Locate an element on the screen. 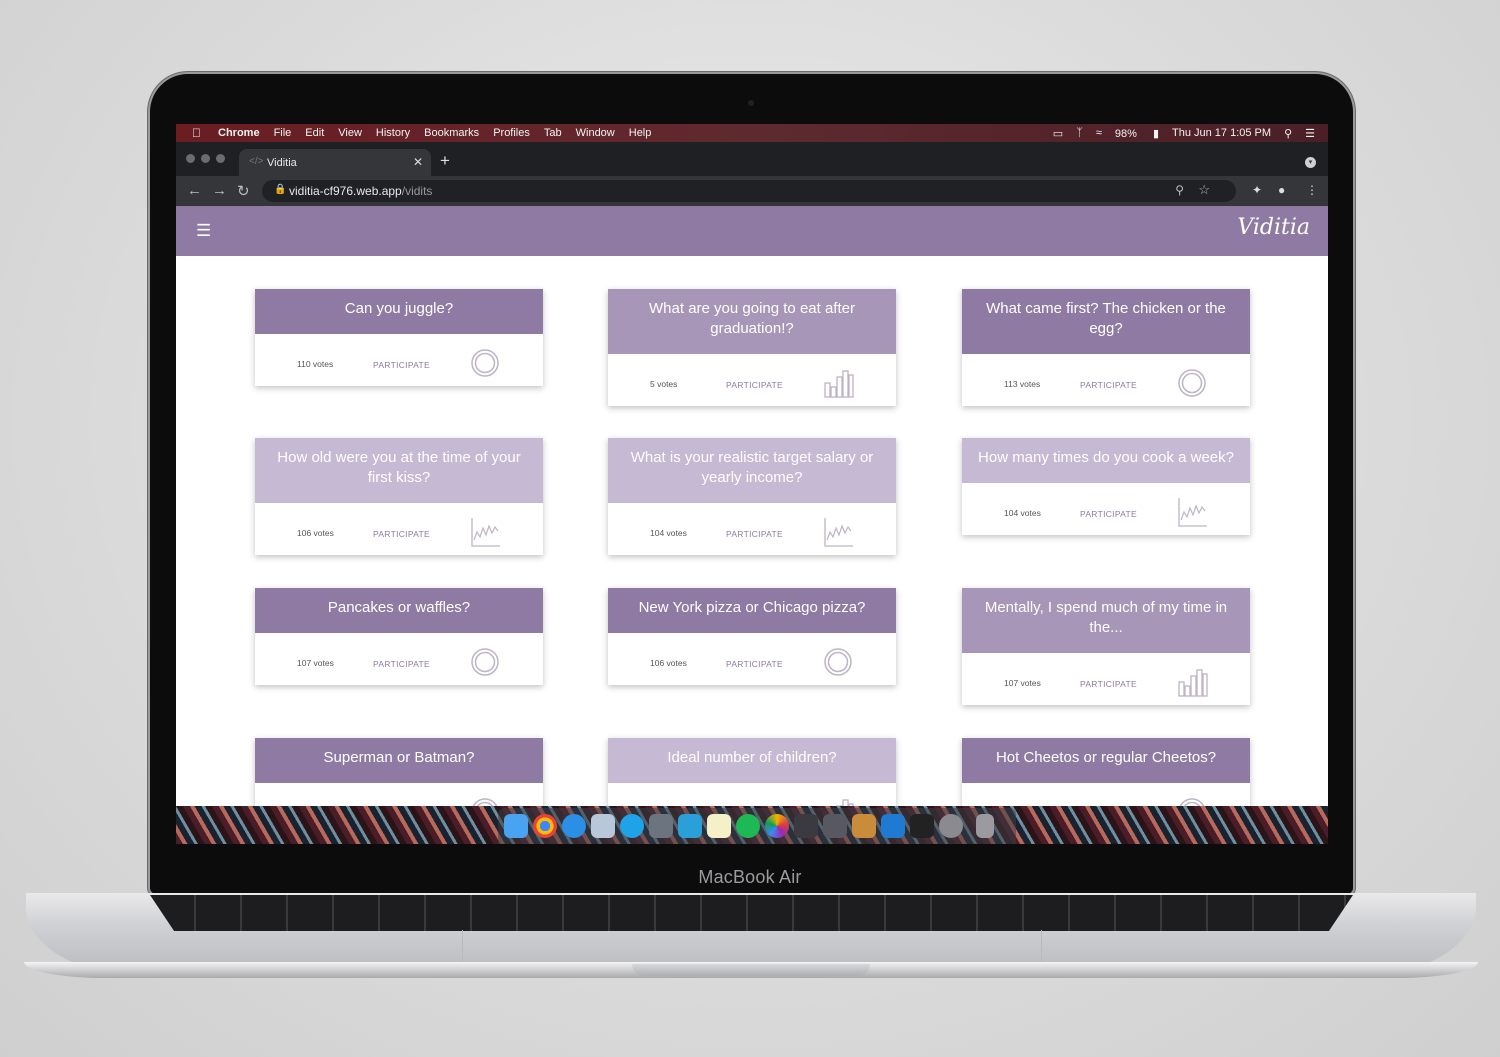  card-question: Can you juggle? is located at coordinates (399, 311).